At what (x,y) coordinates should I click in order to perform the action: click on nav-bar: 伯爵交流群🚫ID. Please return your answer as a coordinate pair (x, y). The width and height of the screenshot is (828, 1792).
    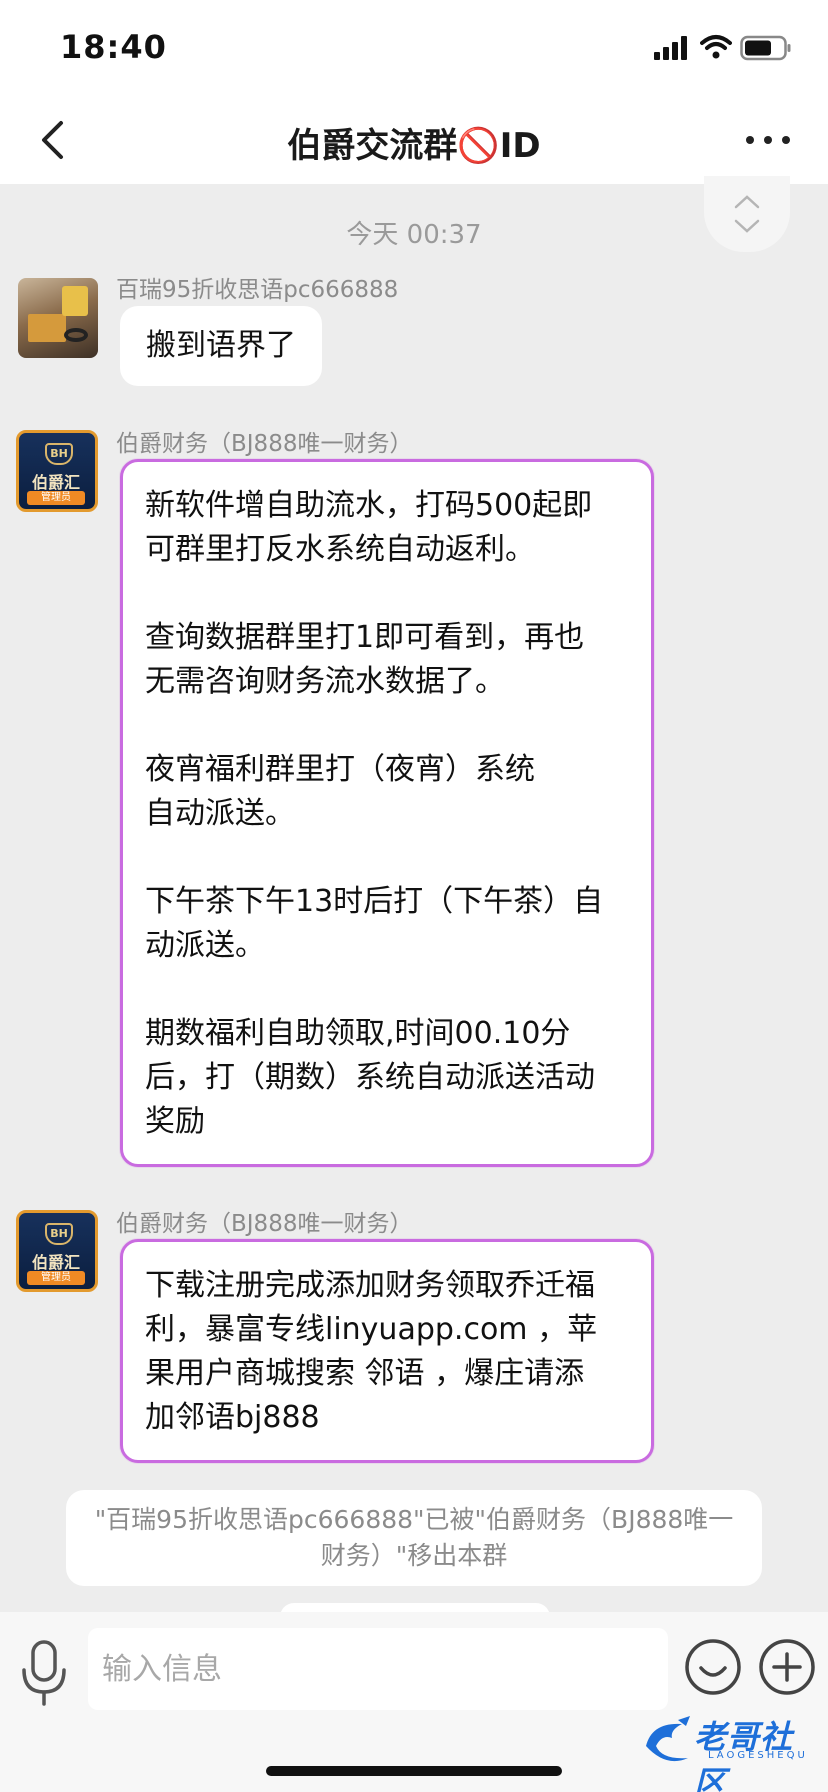
    Looking at the image, I should click on (414, 140).